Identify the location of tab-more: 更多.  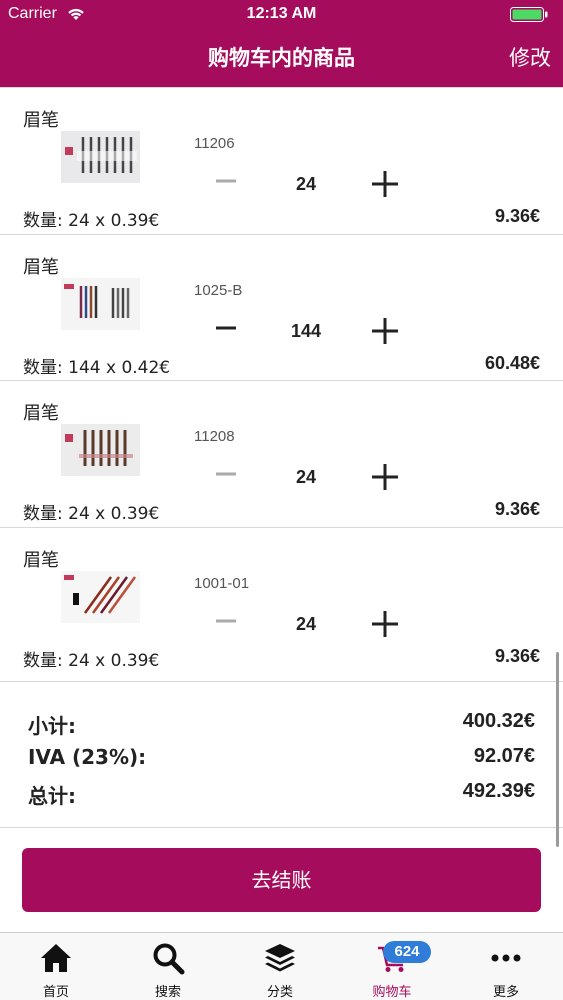
(506, 966).